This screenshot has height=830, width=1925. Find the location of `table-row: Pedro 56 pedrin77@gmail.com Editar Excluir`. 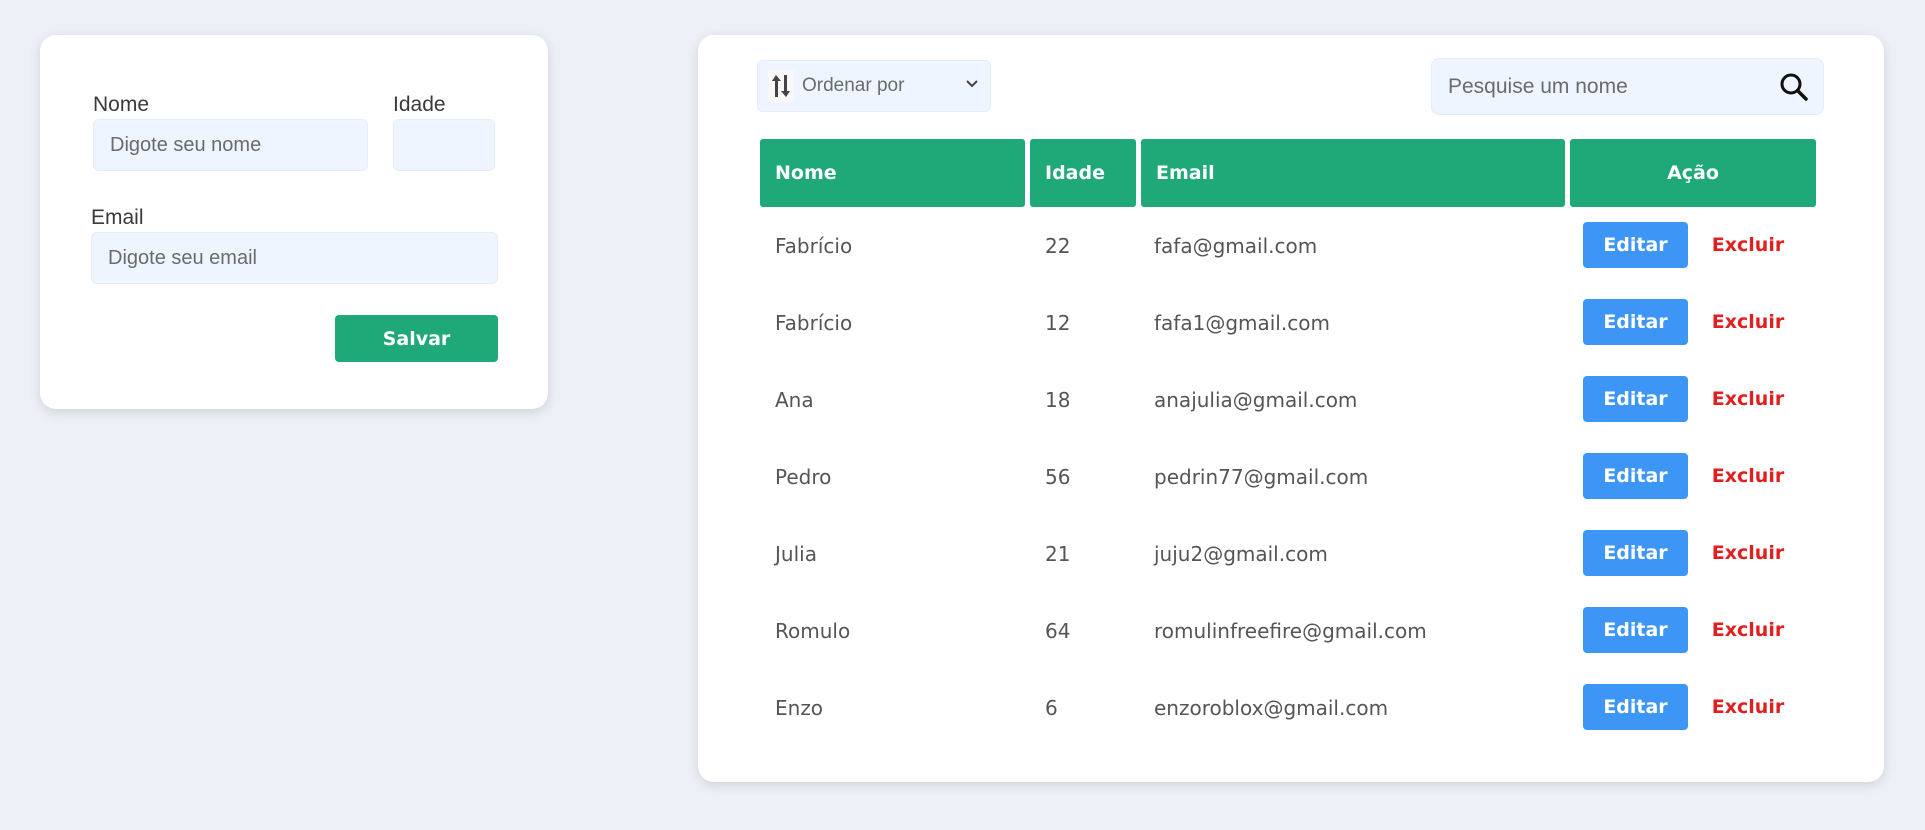

table-row: Pedro 56 pedrin77@gmail.com Editar Excluir is located at coordinates (1291, 476).